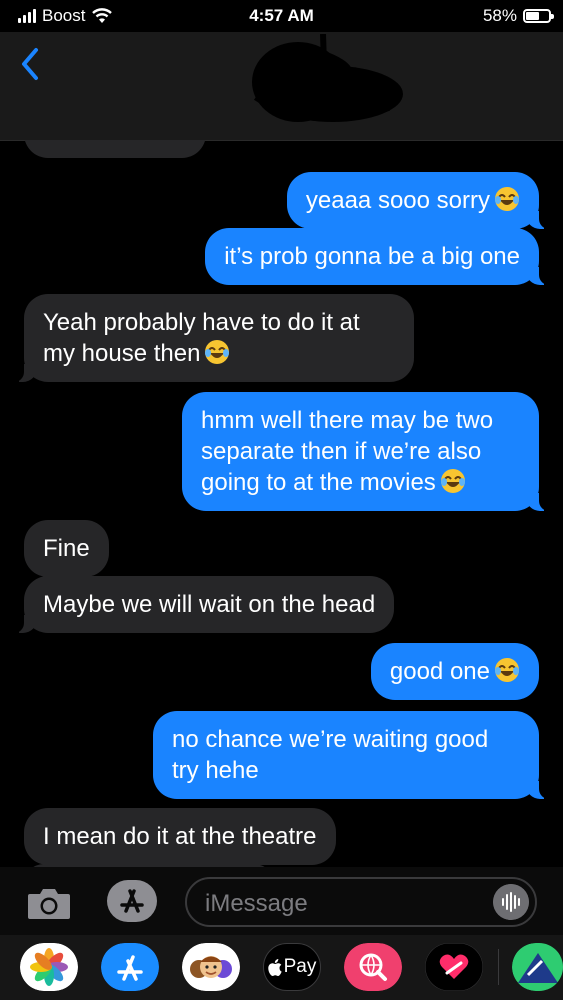  I want to click on message-text: no chance we’re waiting good try hehe, so click(330, 755).